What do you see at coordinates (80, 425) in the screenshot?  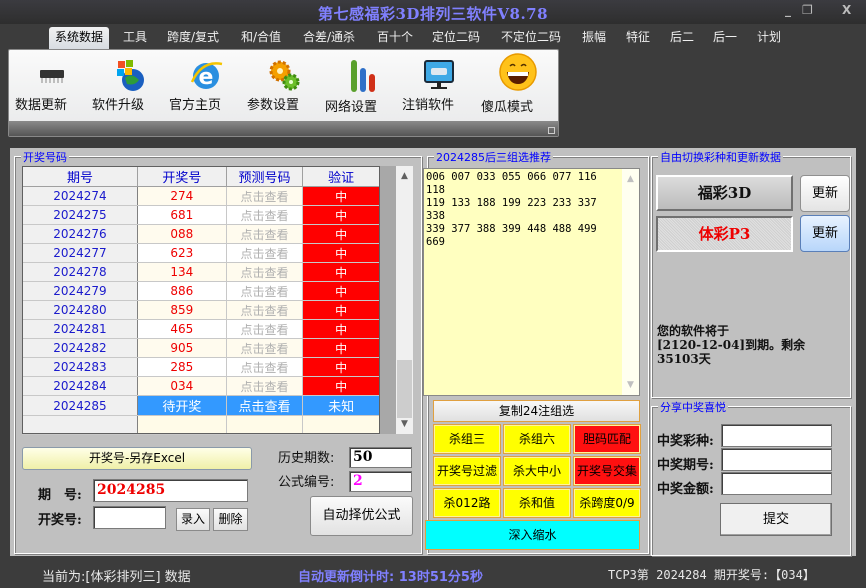 I see `empty-cell` at bounding box center [80, 425].